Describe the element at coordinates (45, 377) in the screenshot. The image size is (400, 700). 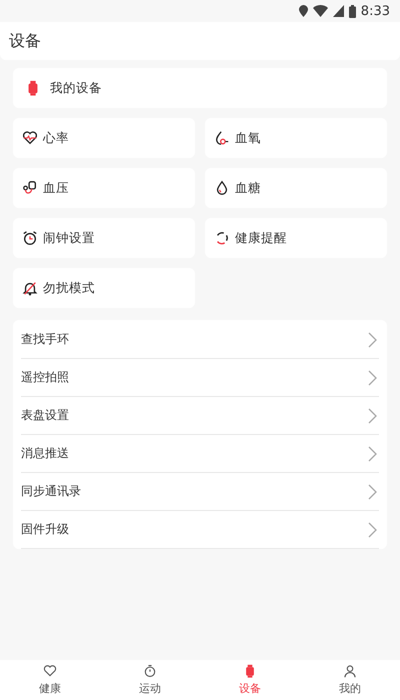
I see `menu-label: 遥控拍照` at that location.